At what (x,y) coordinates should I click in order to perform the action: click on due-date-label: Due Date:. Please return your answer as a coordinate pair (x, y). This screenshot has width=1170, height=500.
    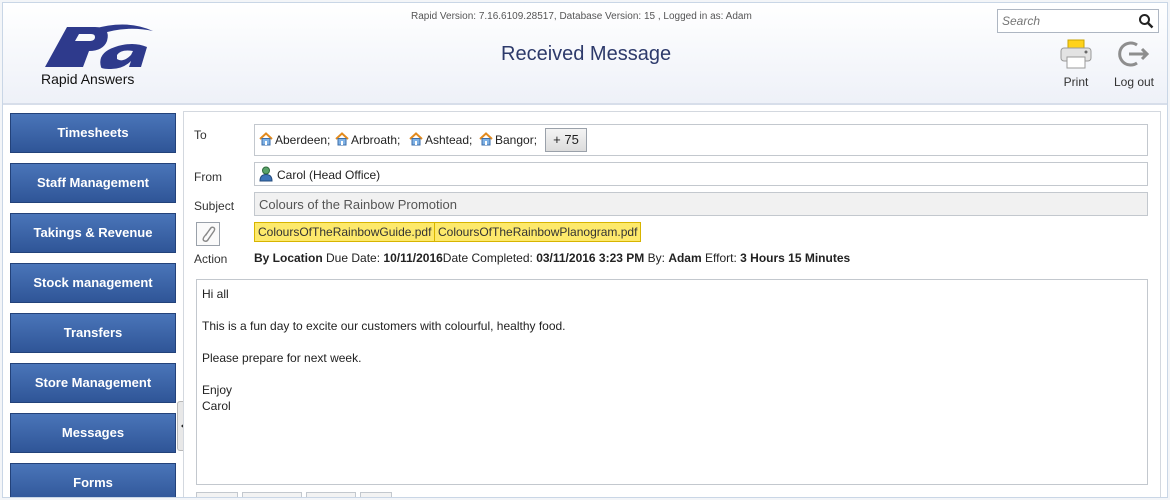
    Looking at the image, I should click on (353, 258).